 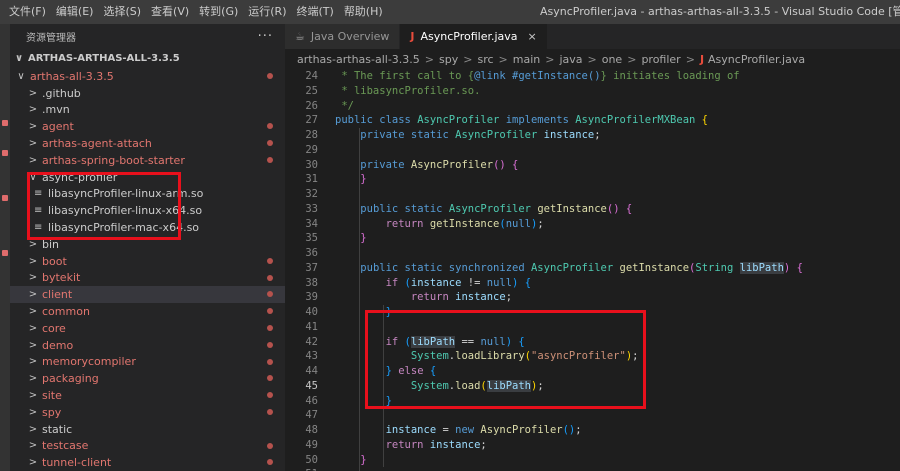 I want to click on tree-folder: > arthas-spring-boot-starter, so click(x=147, y=160).